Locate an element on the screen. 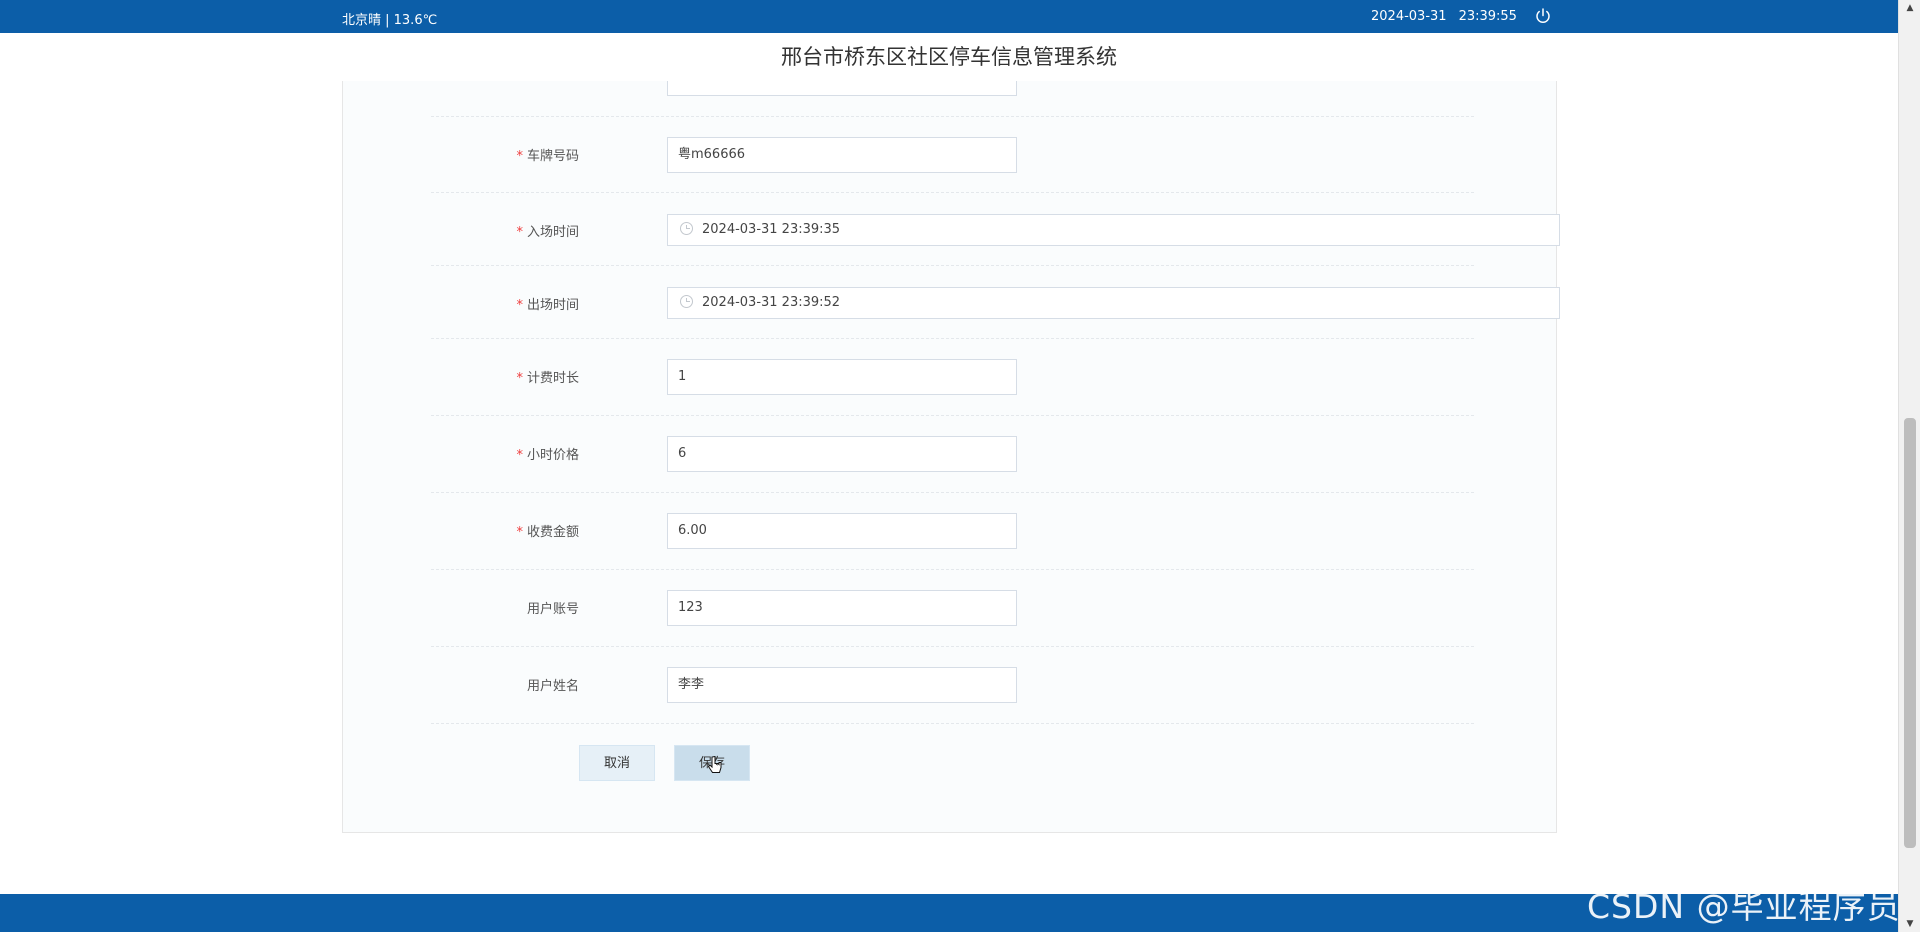  entry-time-value: 2024-03-31 23:39:35 is located at coordinates (771, 229).